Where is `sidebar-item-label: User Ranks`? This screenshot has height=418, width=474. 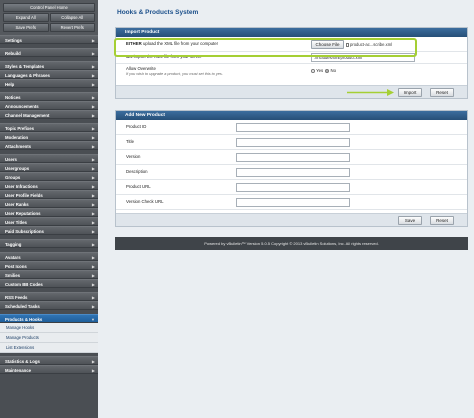
sidebar-item-label: User Ranks is located at coordinates (17, 204).